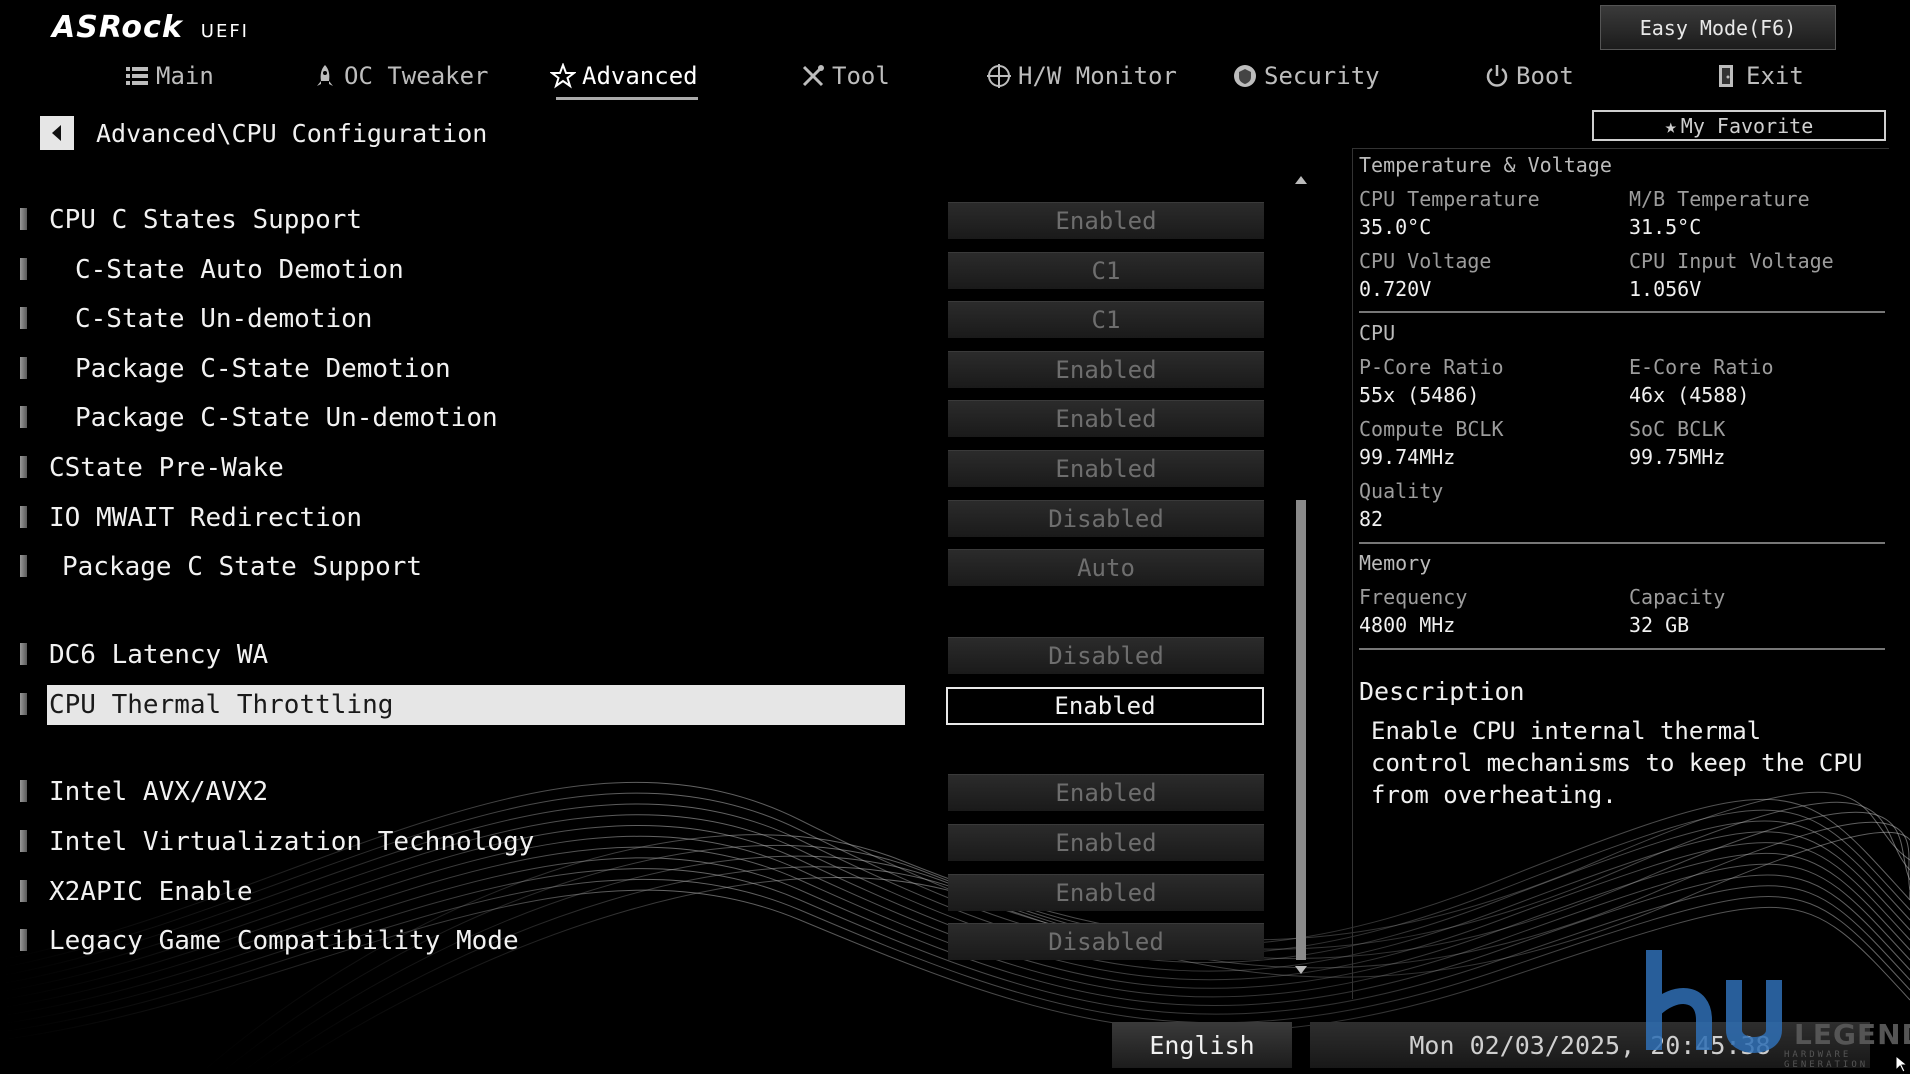 This screenshot has width=1910, height=1074. What do you see at coordinates (1106, 567) in the screenshot?
I see `setting-value: Auto` at bounding box center [1106, 567].